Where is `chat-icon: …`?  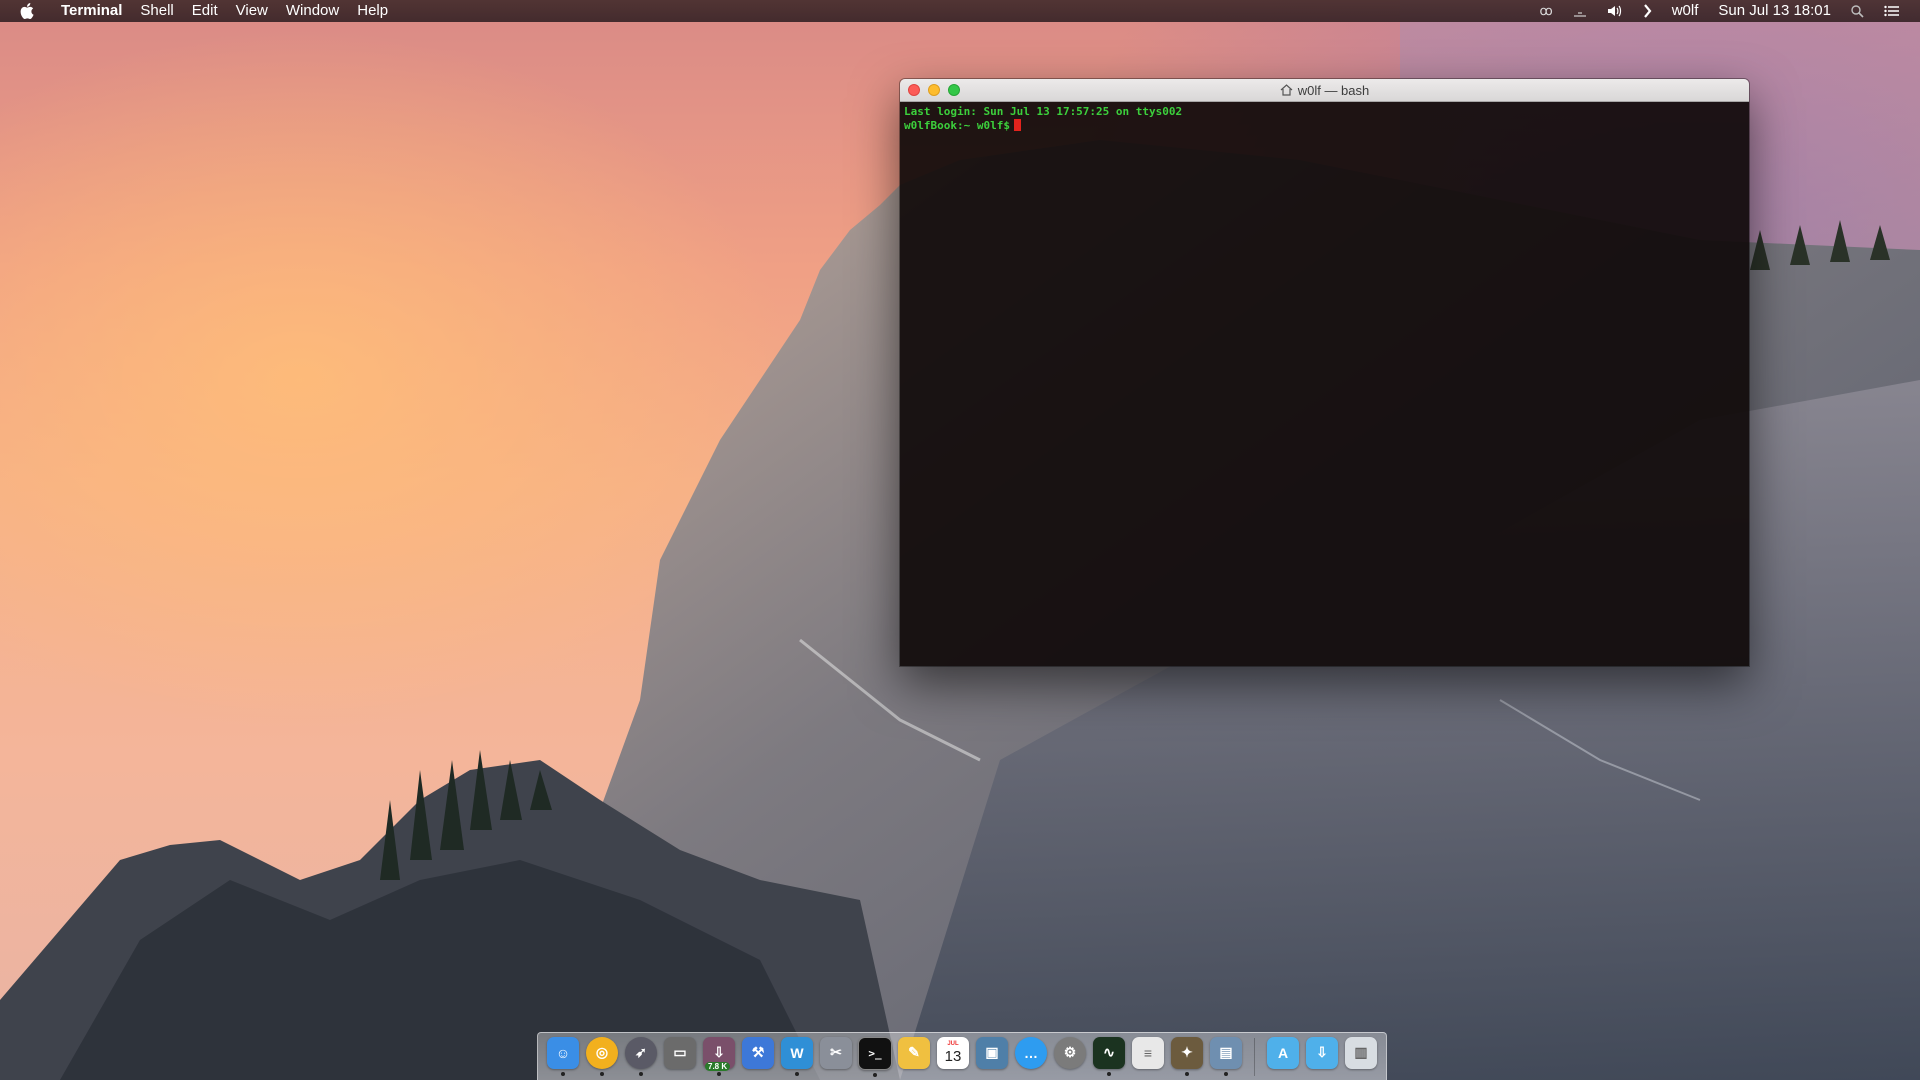
chat-icon: … is located at coordinates (1031, 1052).